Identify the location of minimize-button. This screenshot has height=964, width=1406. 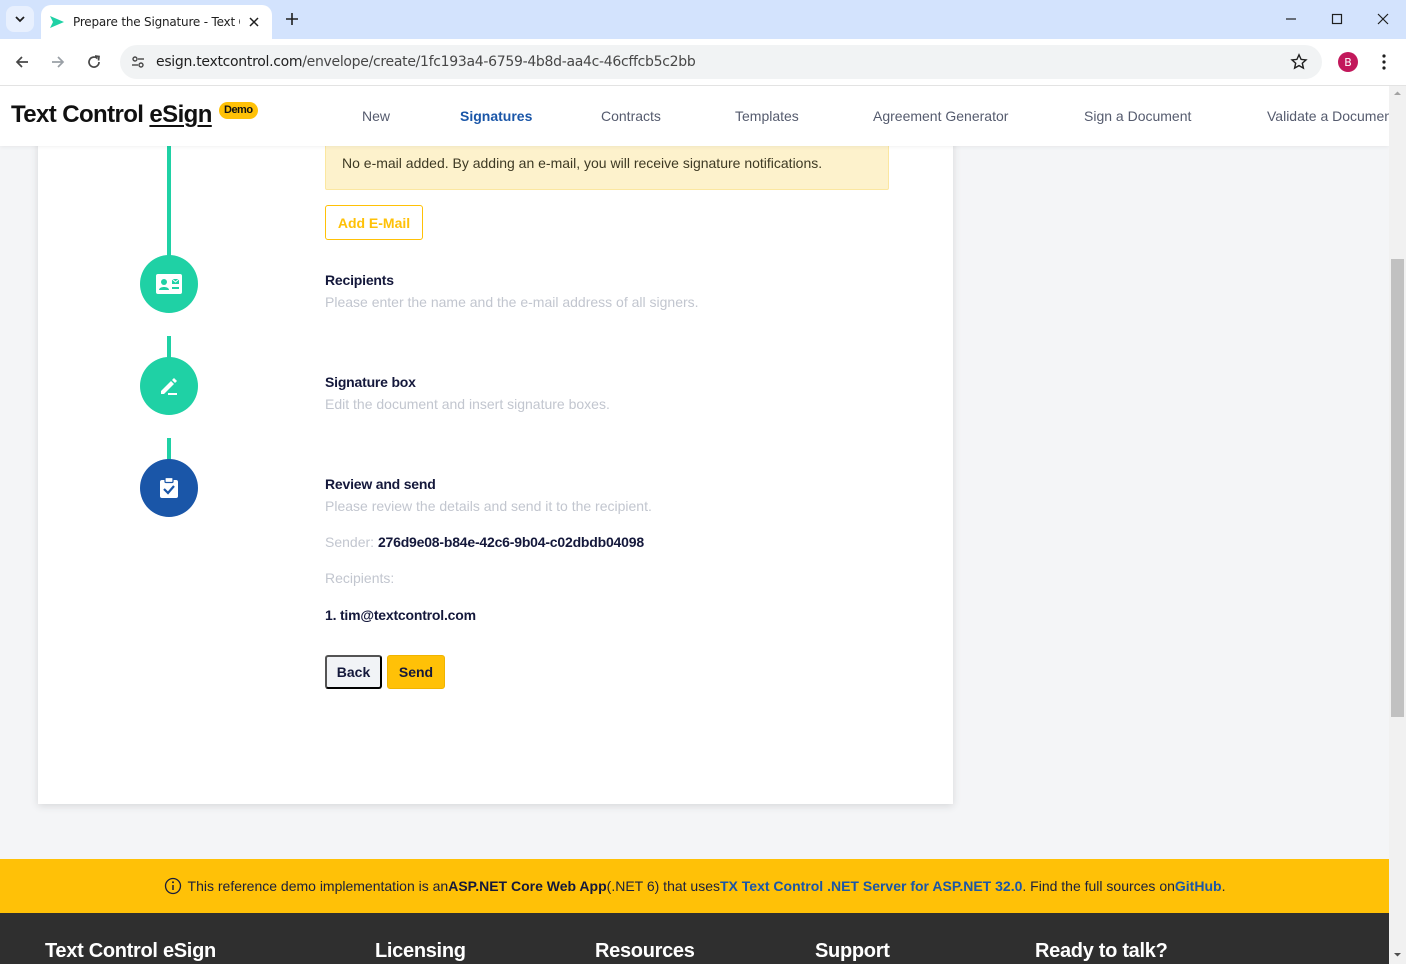
(1291, 19).